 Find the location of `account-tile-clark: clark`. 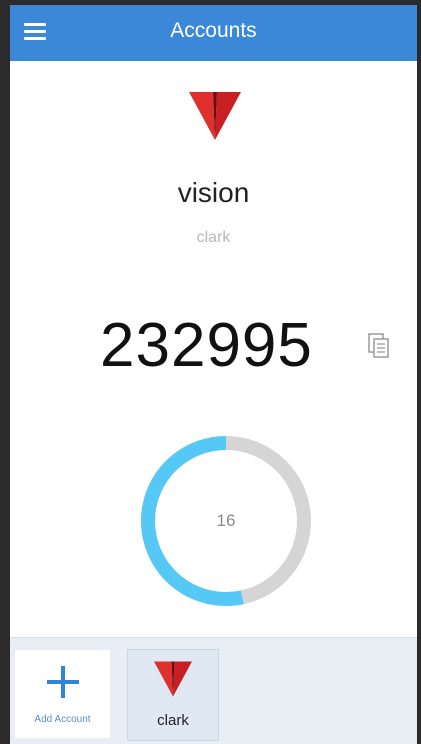

account-tile-clark: clark is located at coordinates (173, 695).